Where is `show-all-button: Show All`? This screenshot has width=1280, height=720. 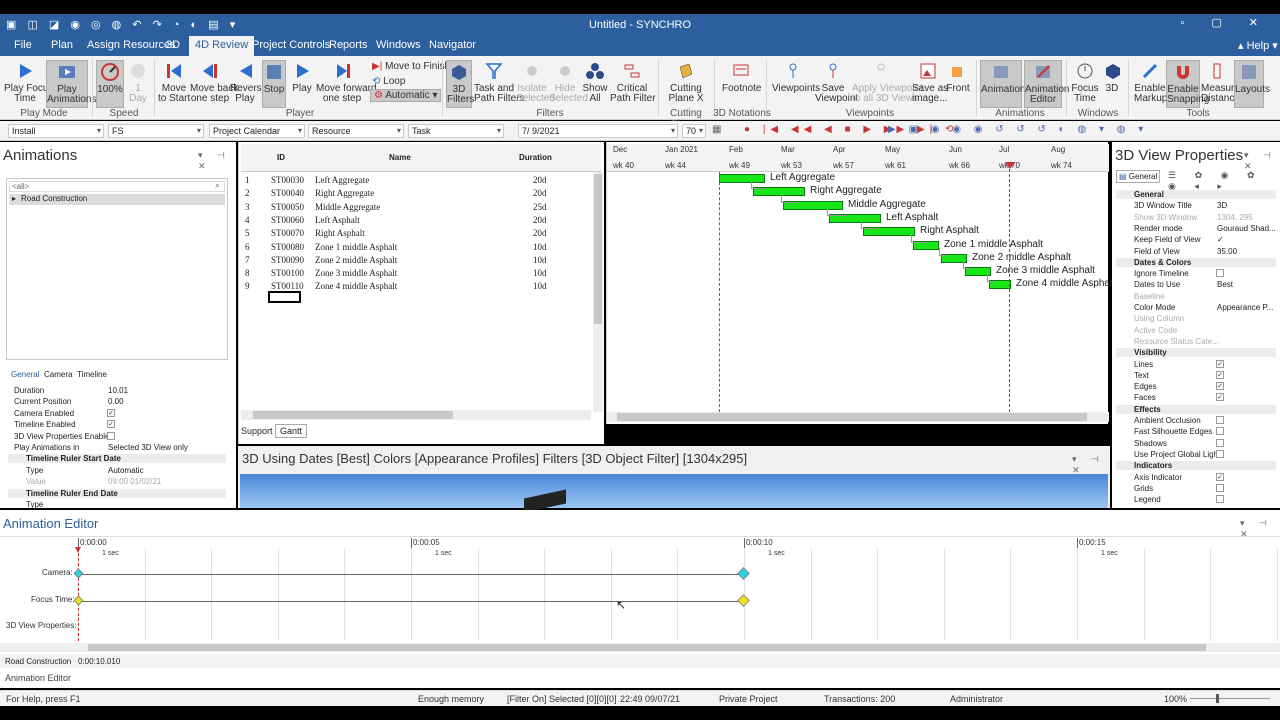
show-all-button: Show All is located at coordinates (595, 82).